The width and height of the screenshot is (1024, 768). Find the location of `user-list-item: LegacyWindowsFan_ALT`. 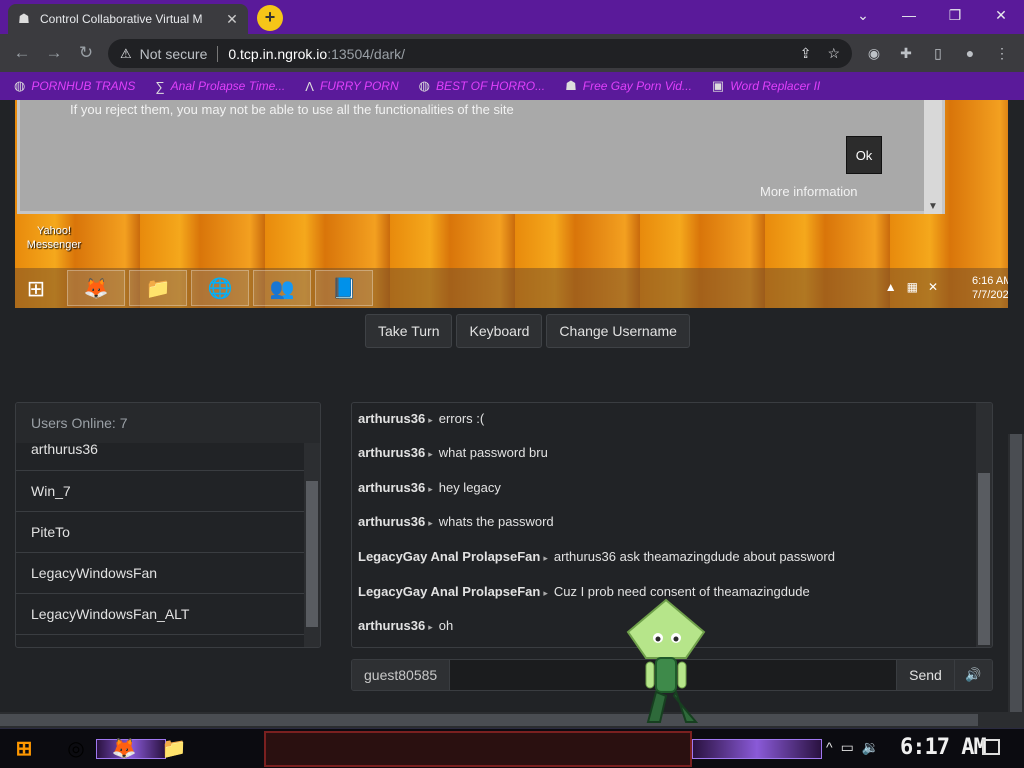

user-list-item: LegacyWindowsFan_ALT is located at coordinates (160, 614).